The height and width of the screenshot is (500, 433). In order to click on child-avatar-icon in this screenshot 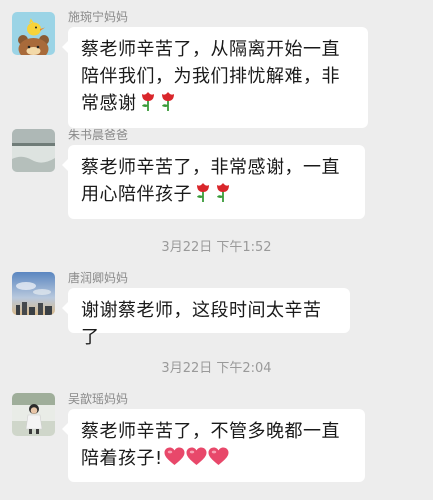, I will do `click(33, 414)`.